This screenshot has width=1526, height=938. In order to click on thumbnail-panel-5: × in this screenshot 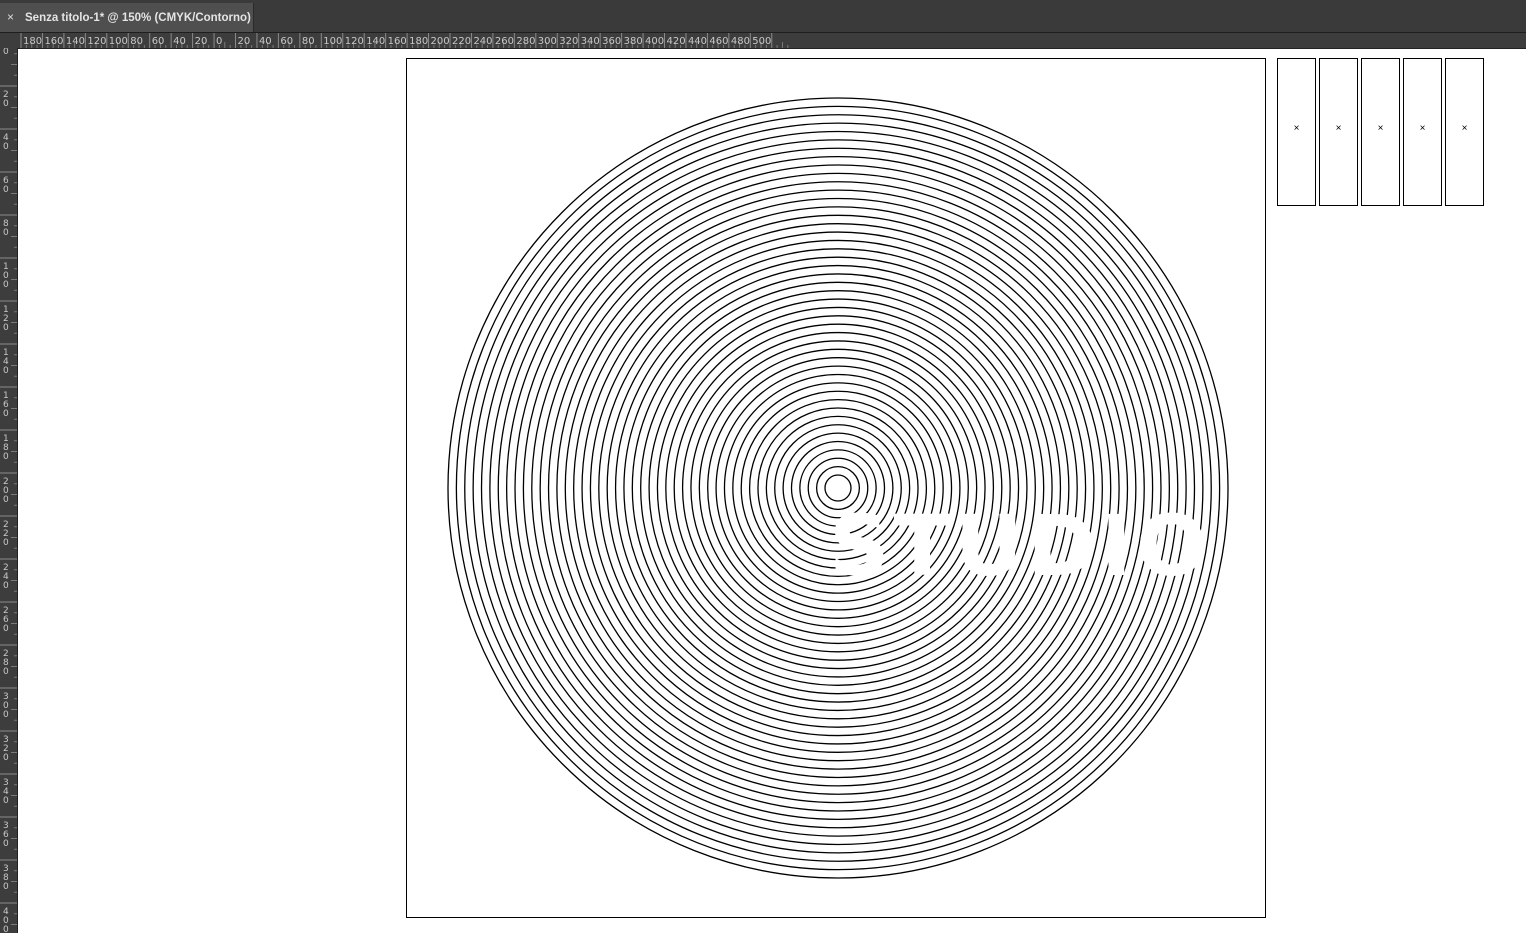, I will do `click(1464, 132)`.